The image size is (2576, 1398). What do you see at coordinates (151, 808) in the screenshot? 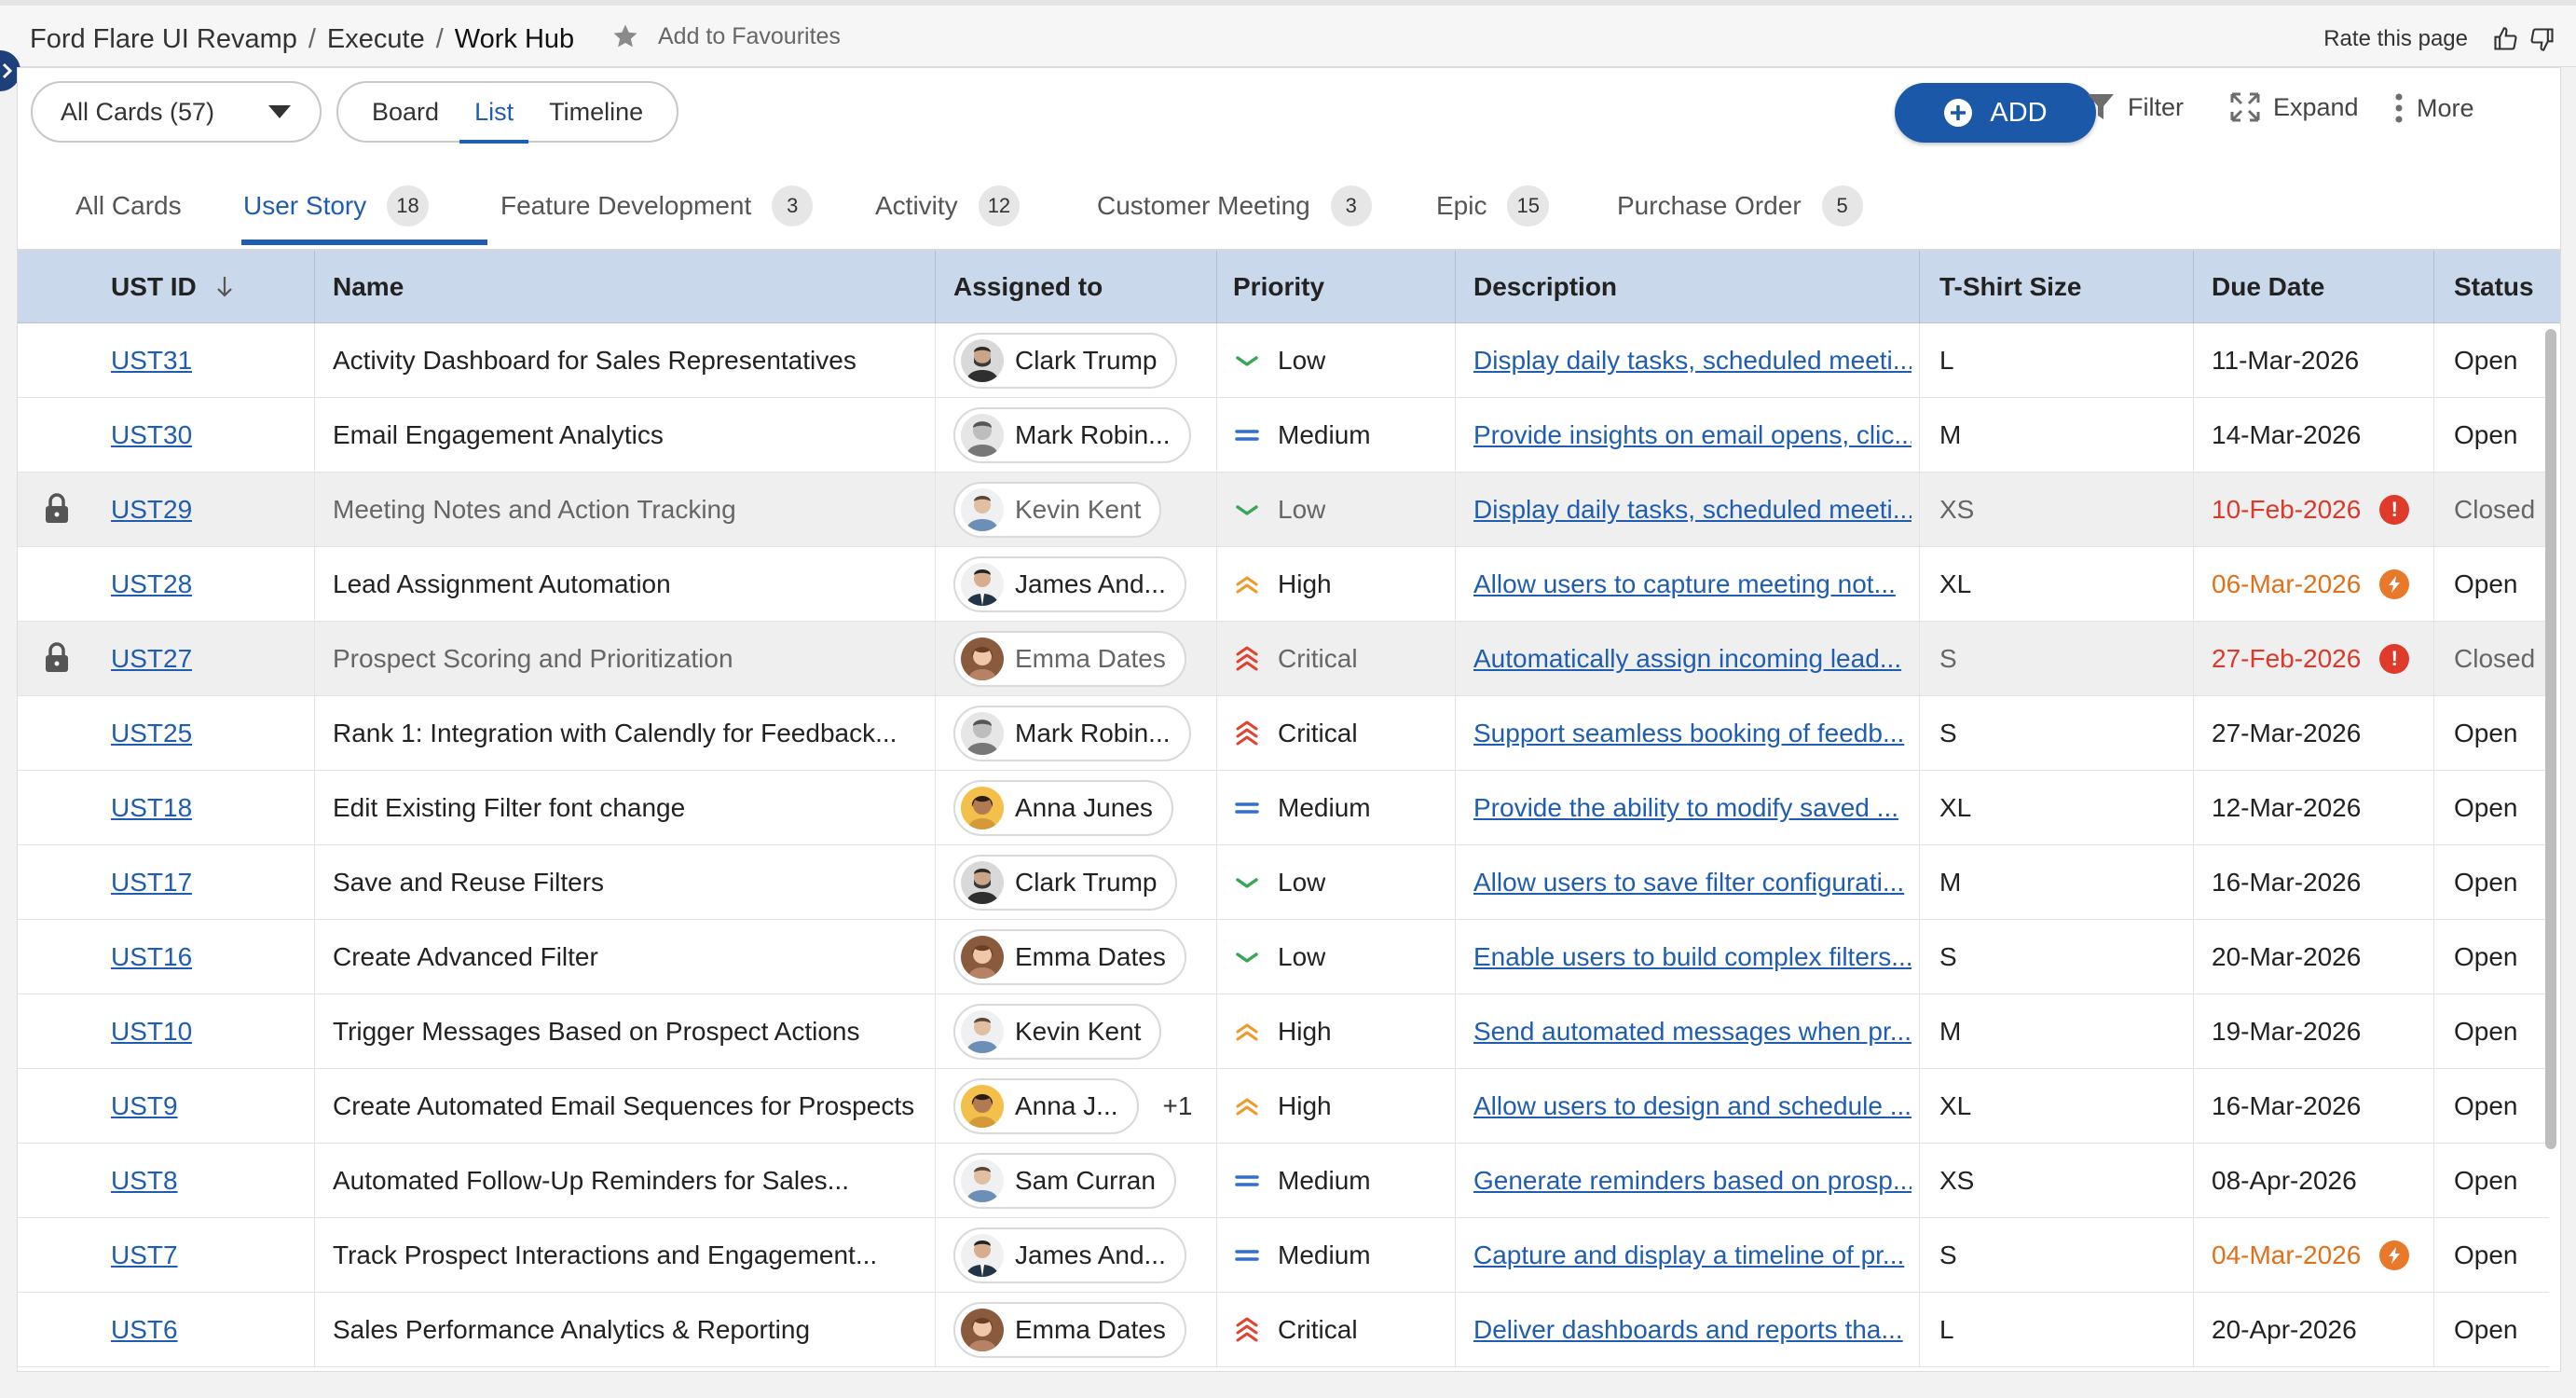
I see `ust-id-link: UST18` at bounding box center [151, 808].